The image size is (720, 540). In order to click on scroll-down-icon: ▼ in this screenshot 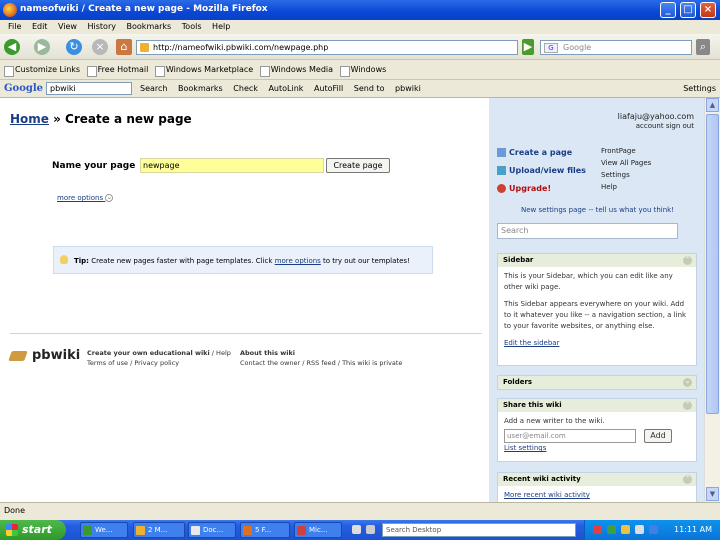, I will do `click(712, 494)`.